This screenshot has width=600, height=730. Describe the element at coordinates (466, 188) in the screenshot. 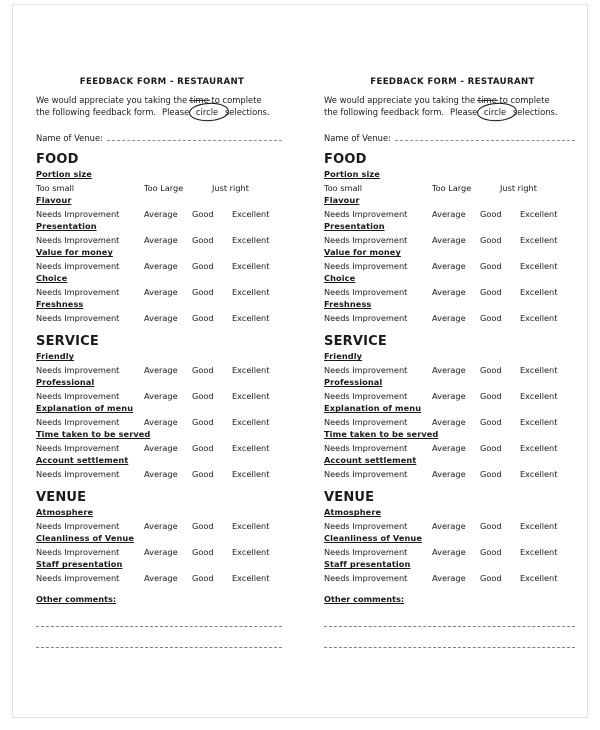

I see `rating-option: Too Large` at that location.